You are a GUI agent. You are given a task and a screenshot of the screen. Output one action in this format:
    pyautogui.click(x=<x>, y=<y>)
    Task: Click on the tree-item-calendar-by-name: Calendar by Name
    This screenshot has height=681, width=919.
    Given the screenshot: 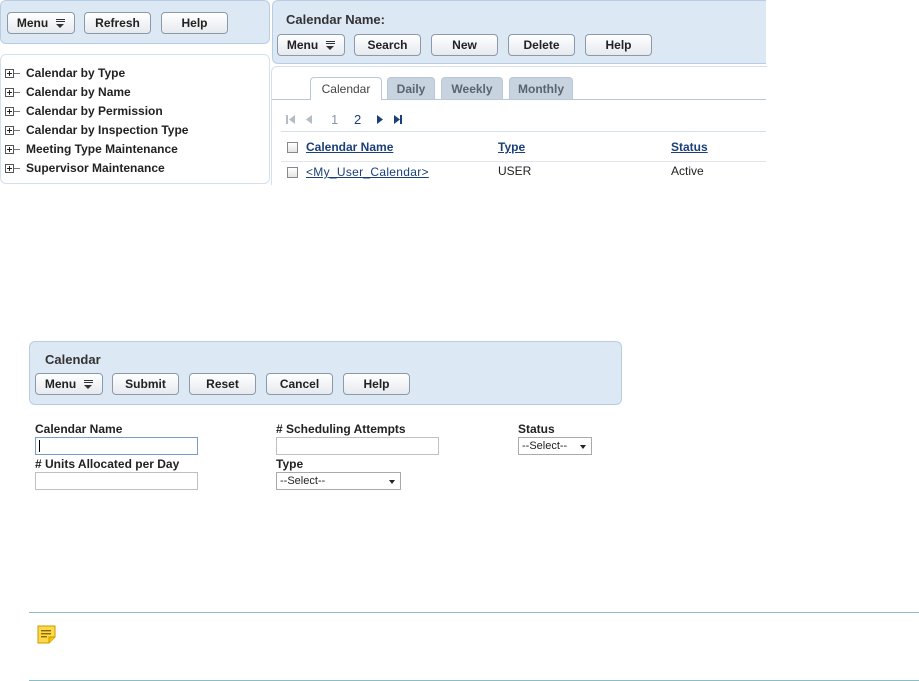 What is the action you would take?
    pyautogui.click(x=68, y=92)
    